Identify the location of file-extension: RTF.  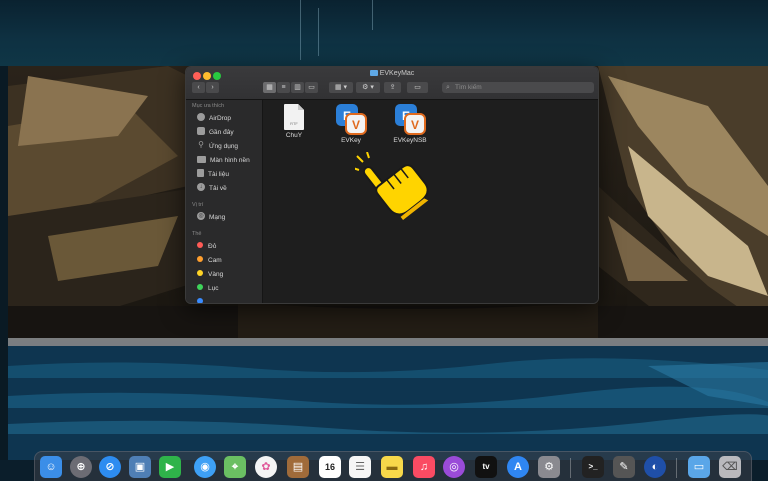
(294, 123).